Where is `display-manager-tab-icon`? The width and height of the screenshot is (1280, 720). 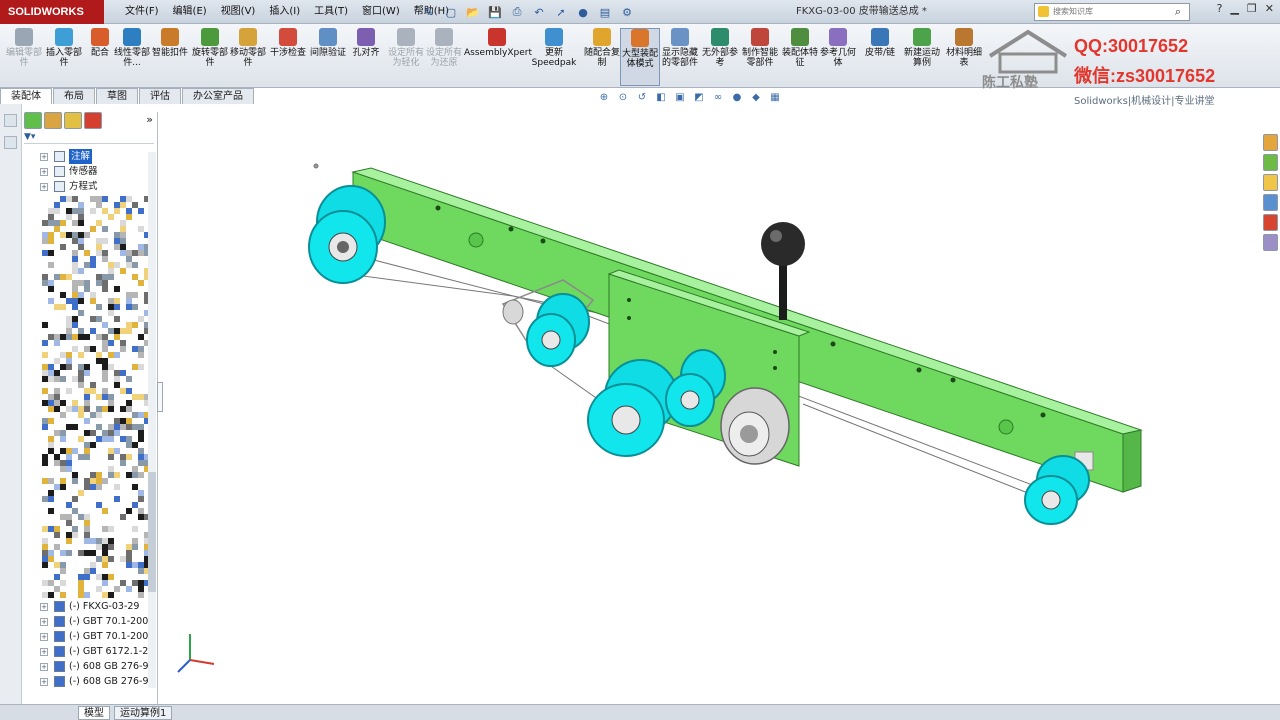
display-manager-tab-icon is located at coordinates (93, 120).